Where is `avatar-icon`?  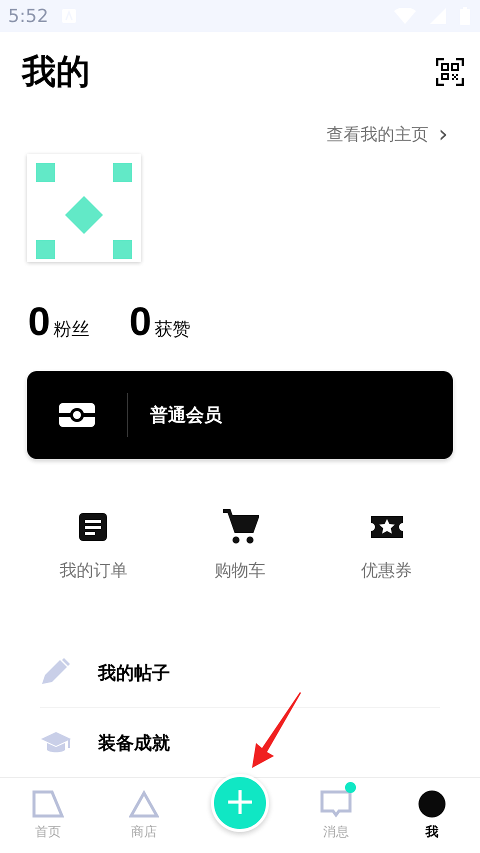 avatar-icon is located at coordinates (432, 804).